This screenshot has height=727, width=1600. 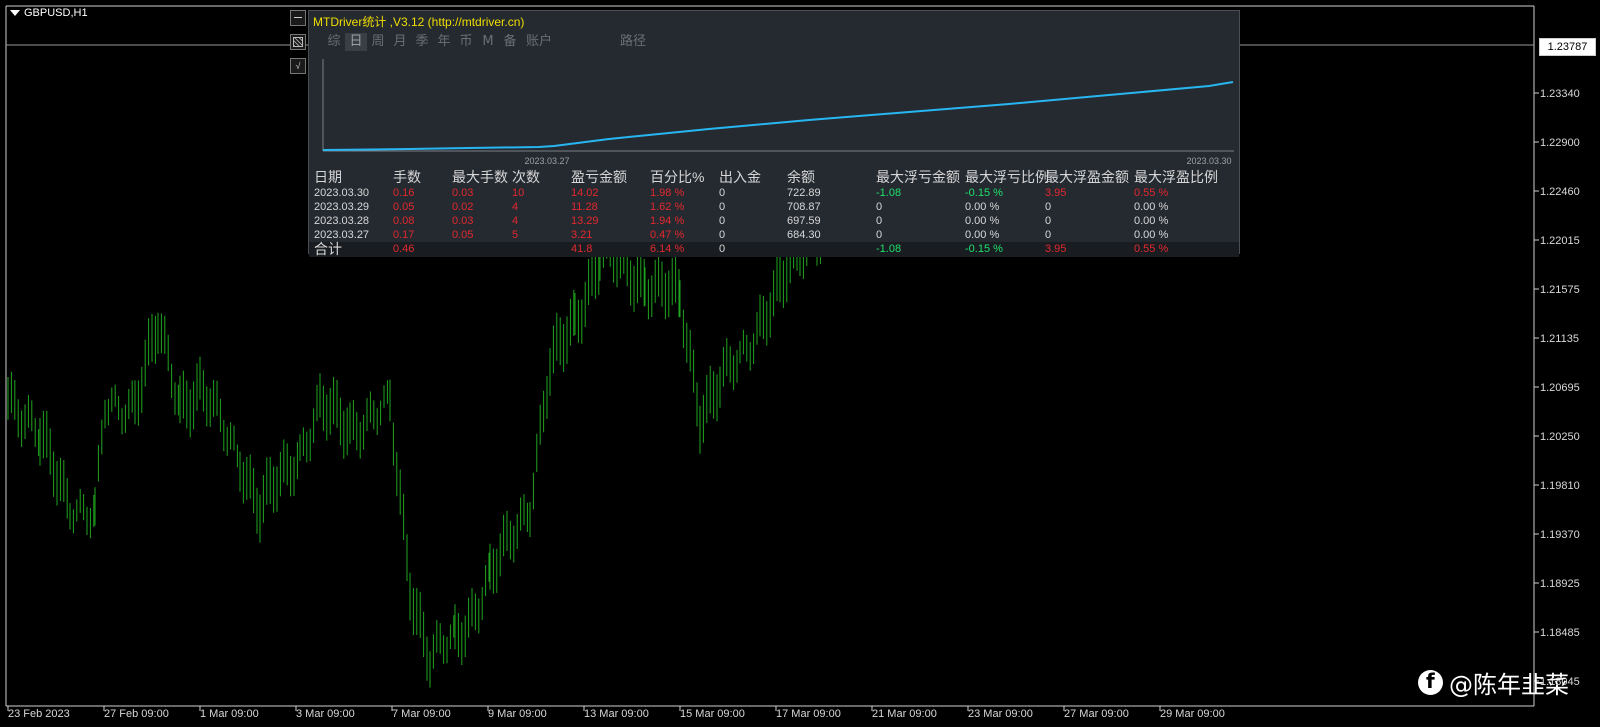 What do you see at coordinates (510, 42) in the screenshot?
I see `tab-notes: 备` at bounding box center [510, 42].